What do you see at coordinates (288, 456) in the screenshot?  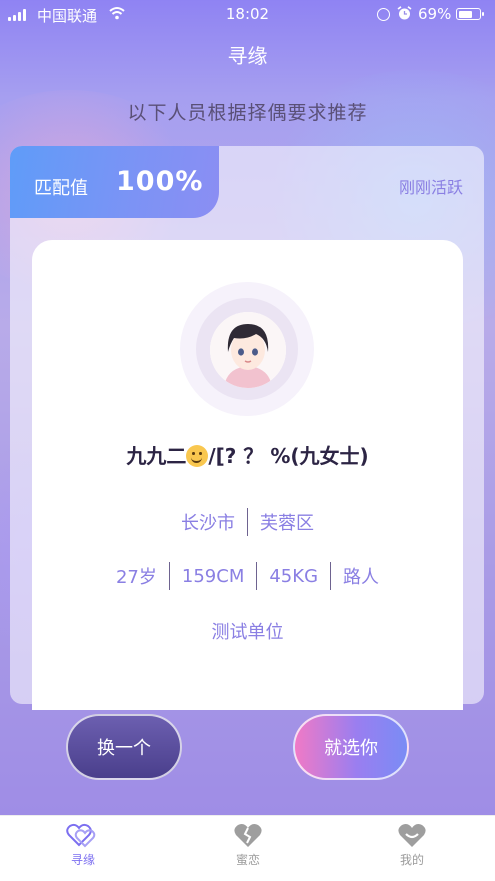 I see `name-suffix: /[? ？ %(九女士)` at bounding box center [288, 456].